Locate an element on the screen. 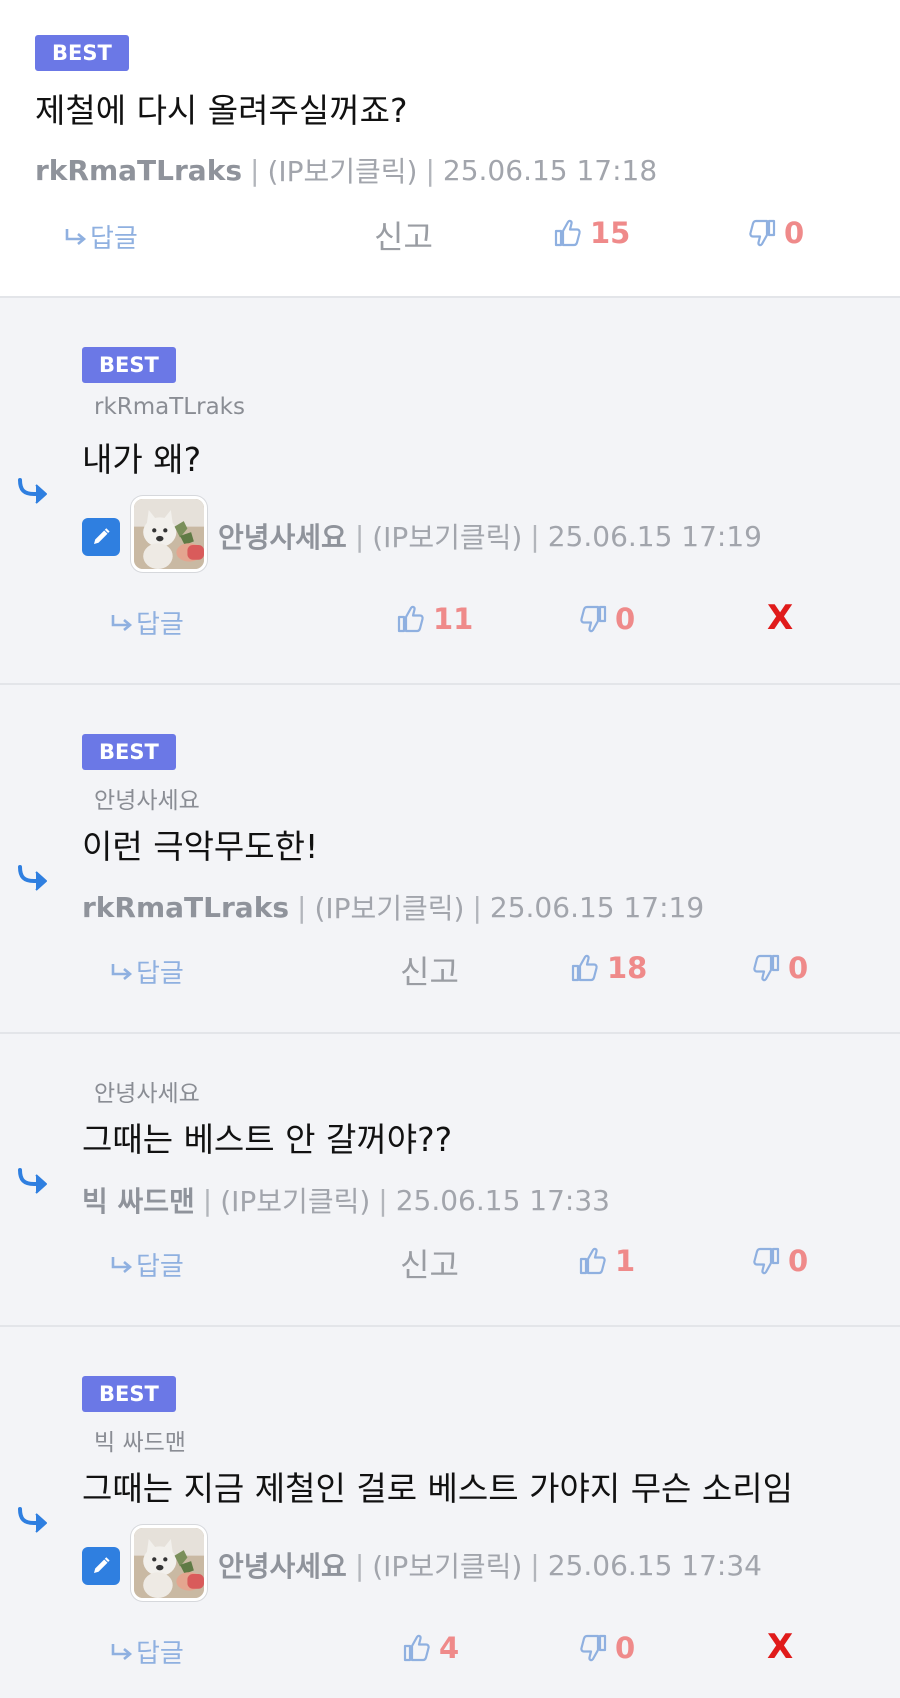 The width and height of the screenshot is (900, 1698). upvote-button: 1 is located at coordinates (606, 1261).